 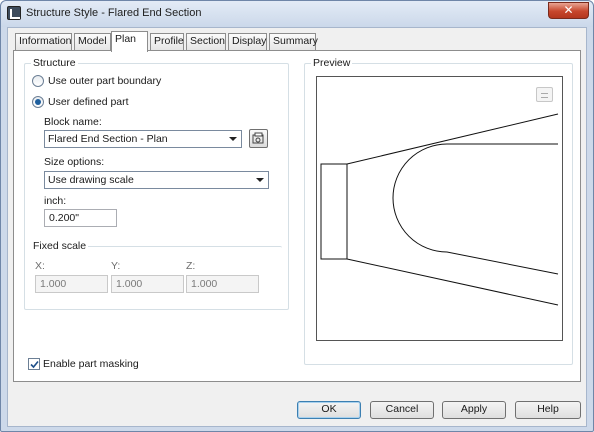 I want to click on tab-model: Model, so click(x=92, y=42).